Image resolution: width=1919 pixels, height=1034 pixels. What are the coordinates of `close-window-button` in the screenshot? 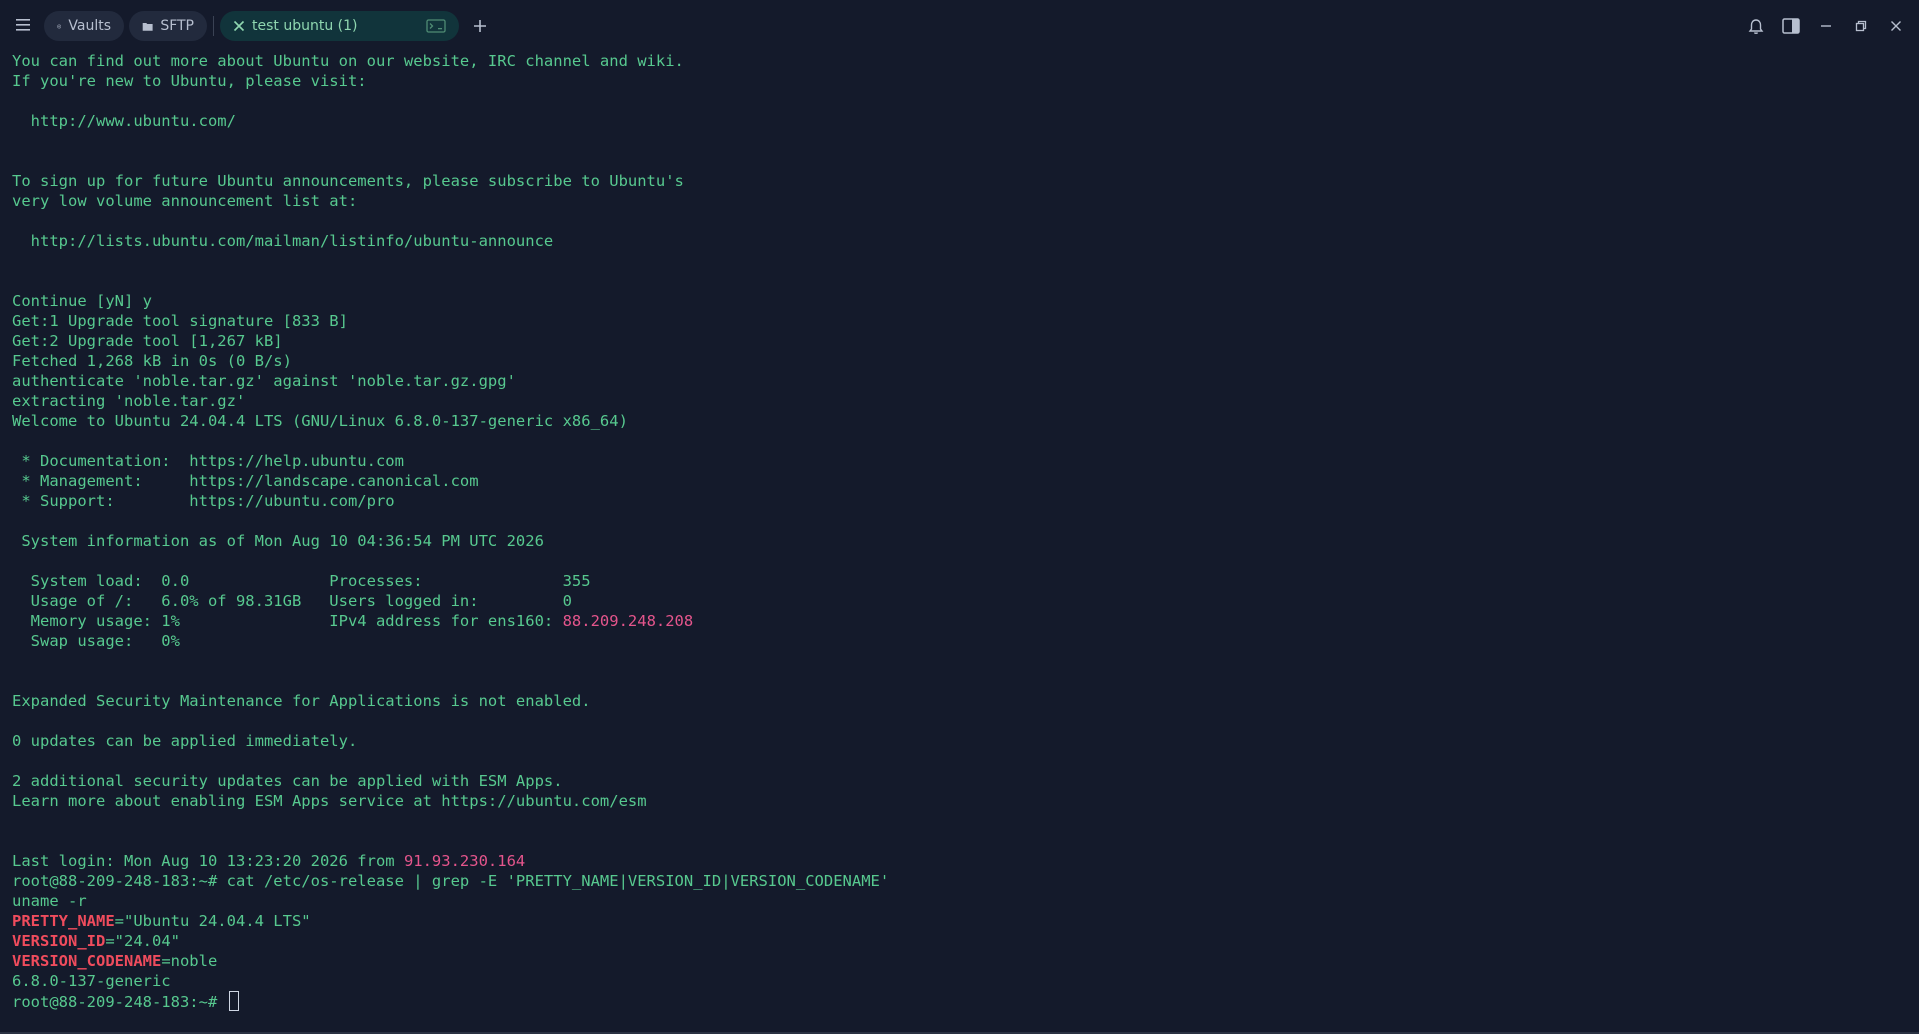 It's located at (1896, 26).